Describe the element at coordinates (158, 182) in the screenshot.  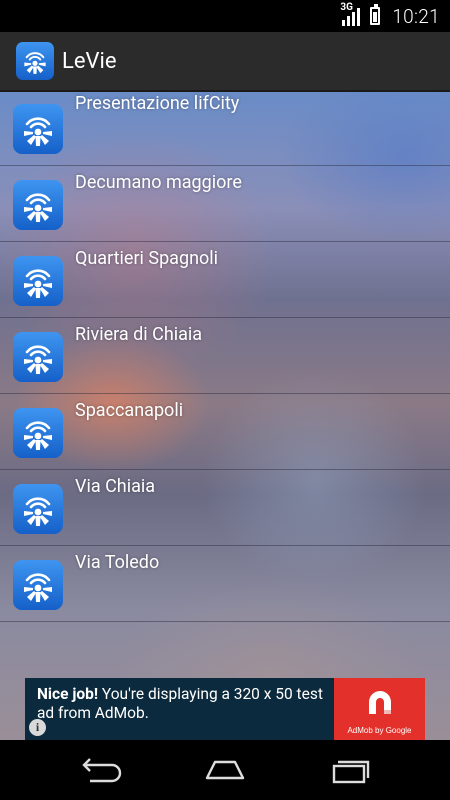
I see `list-item-label: Decumano maggiore` at that location.